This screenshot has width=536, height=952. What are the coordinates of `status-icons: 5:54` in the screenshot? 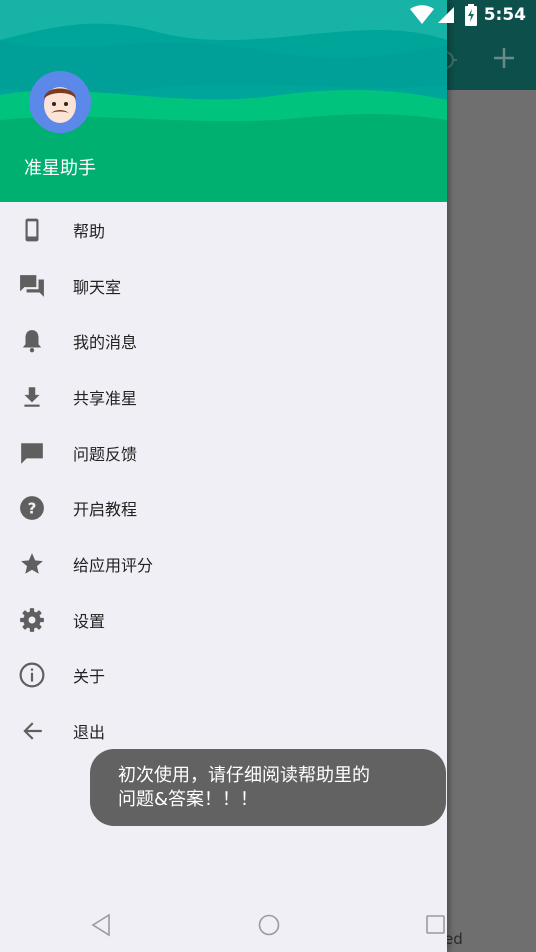 It's located at (472, 15).